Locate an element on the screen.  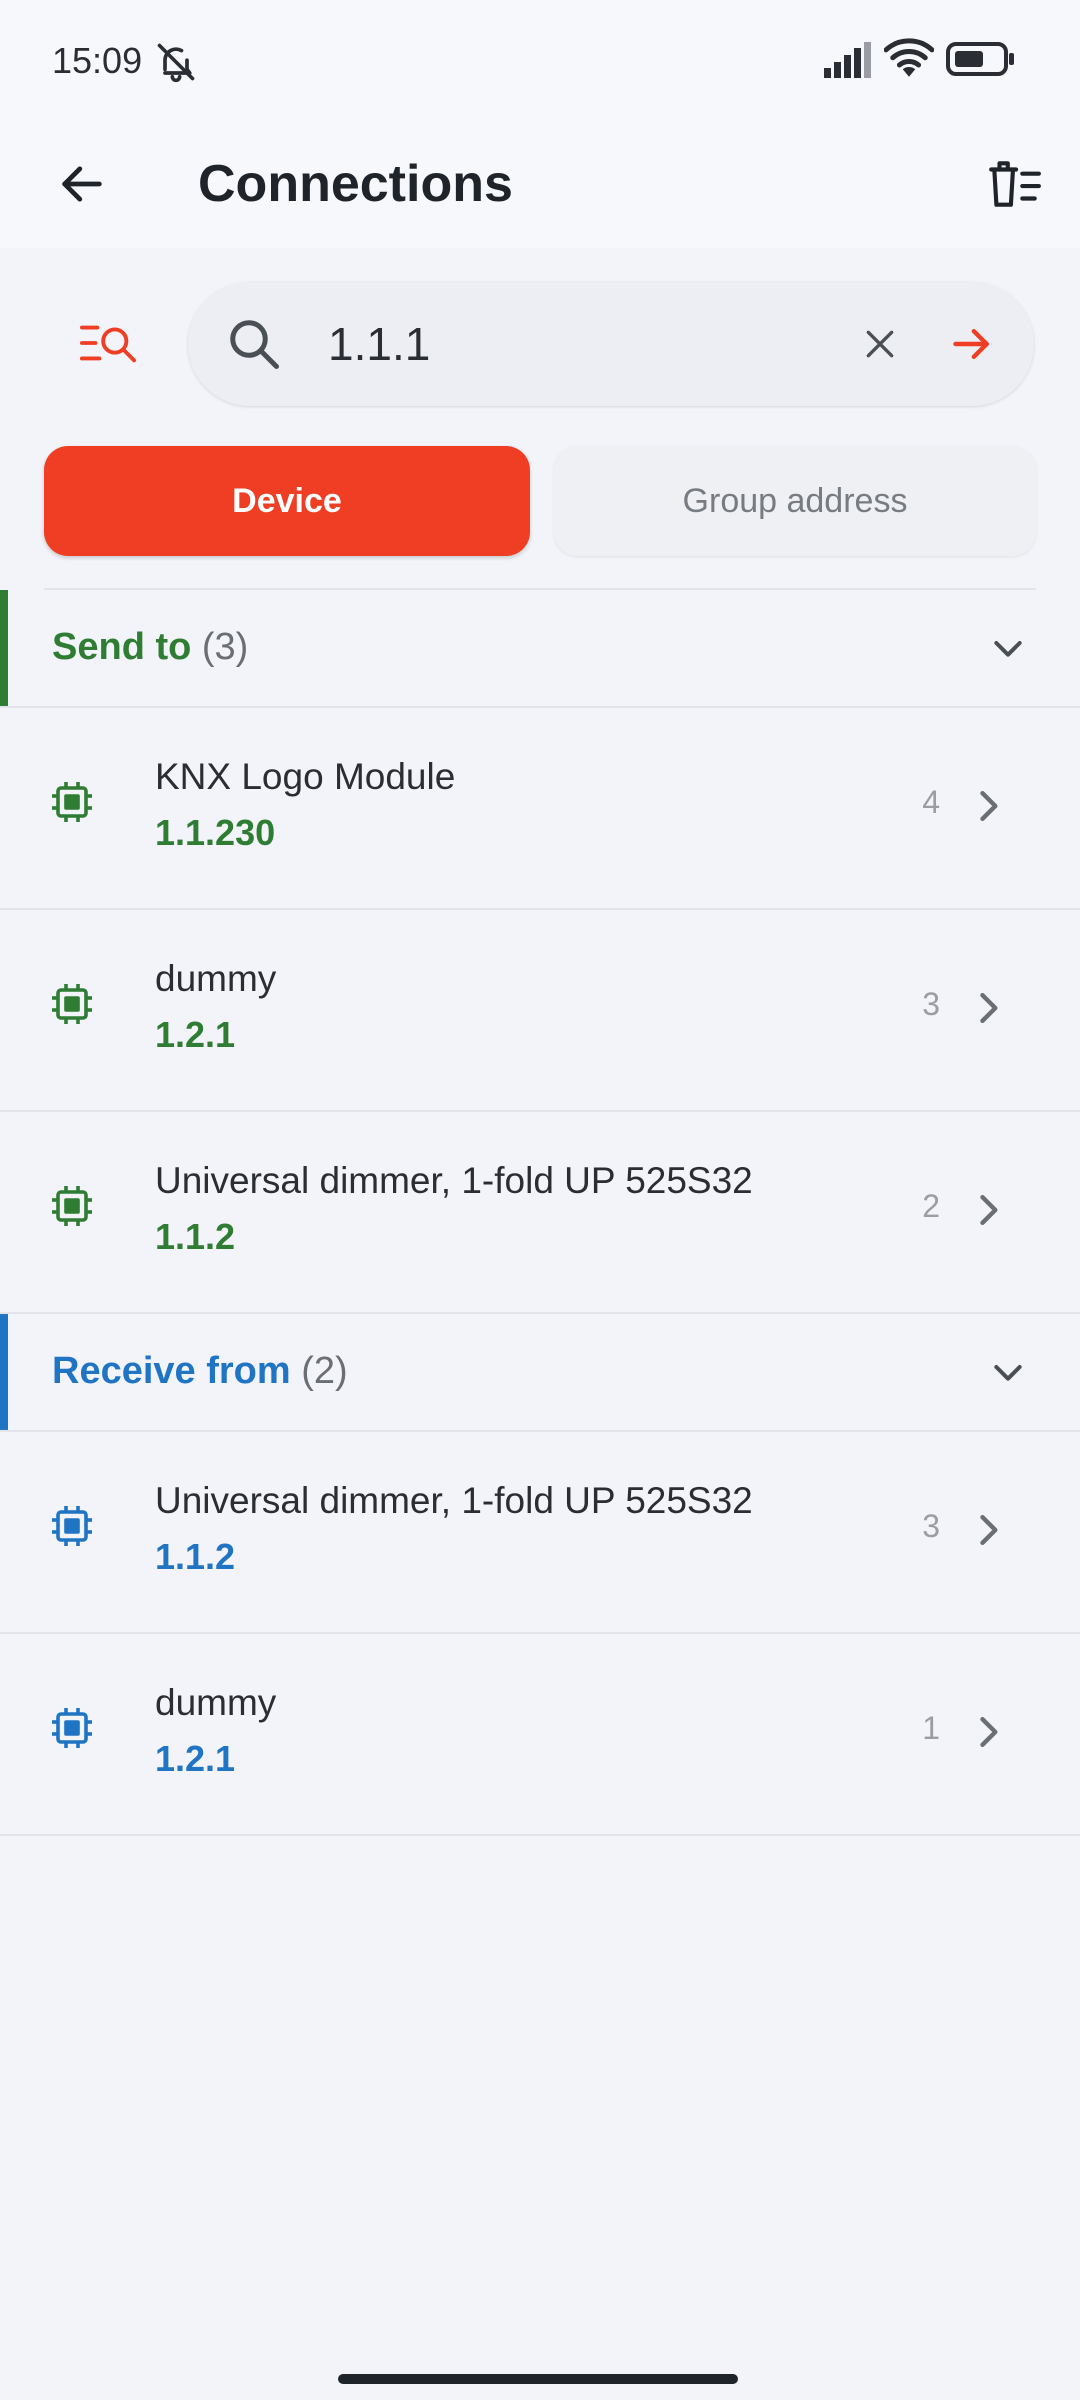
clear-list-button is located at coordinates (1014, 184).